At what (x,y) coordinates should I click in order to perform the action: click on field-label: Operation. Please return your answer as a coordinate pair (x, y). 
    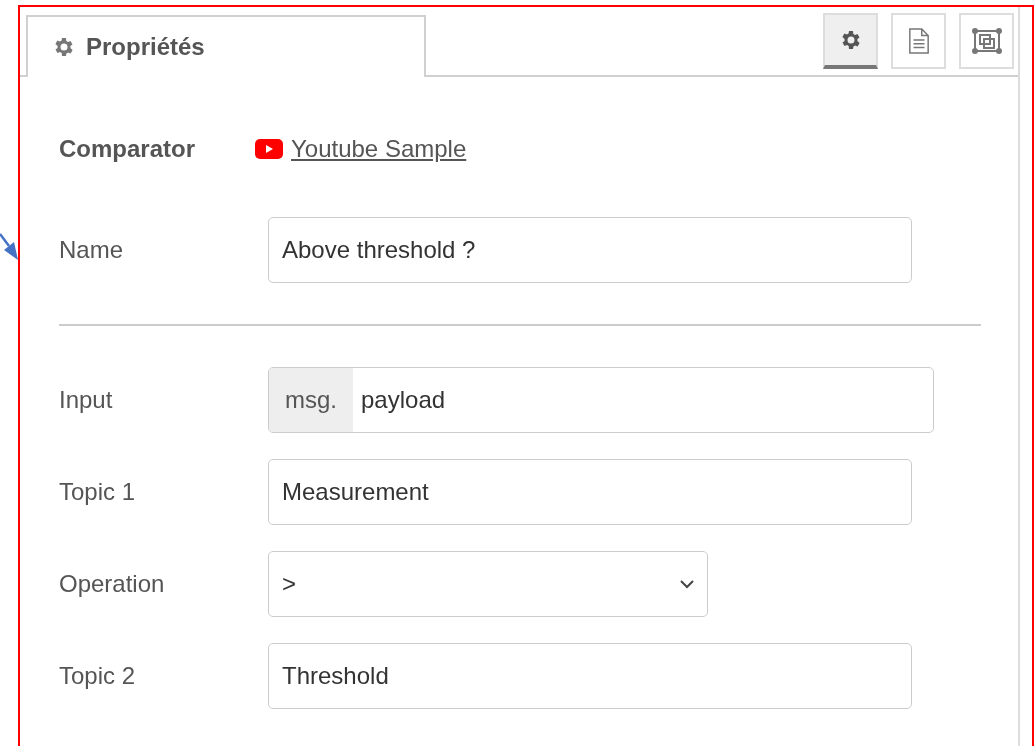
    Looking at the image, I should click on (112, 584).